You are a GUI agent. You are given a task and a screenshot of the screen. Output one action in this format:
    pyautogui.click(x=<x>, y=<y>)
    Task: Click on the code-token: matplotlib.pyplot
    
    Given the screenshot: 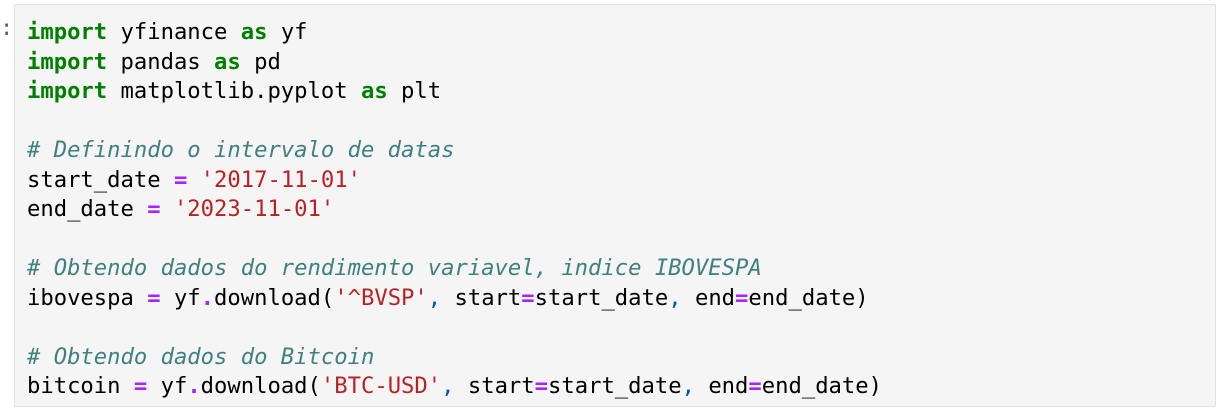 What is the action you would take?
    pyautogui.click(x=234, y=91)
    